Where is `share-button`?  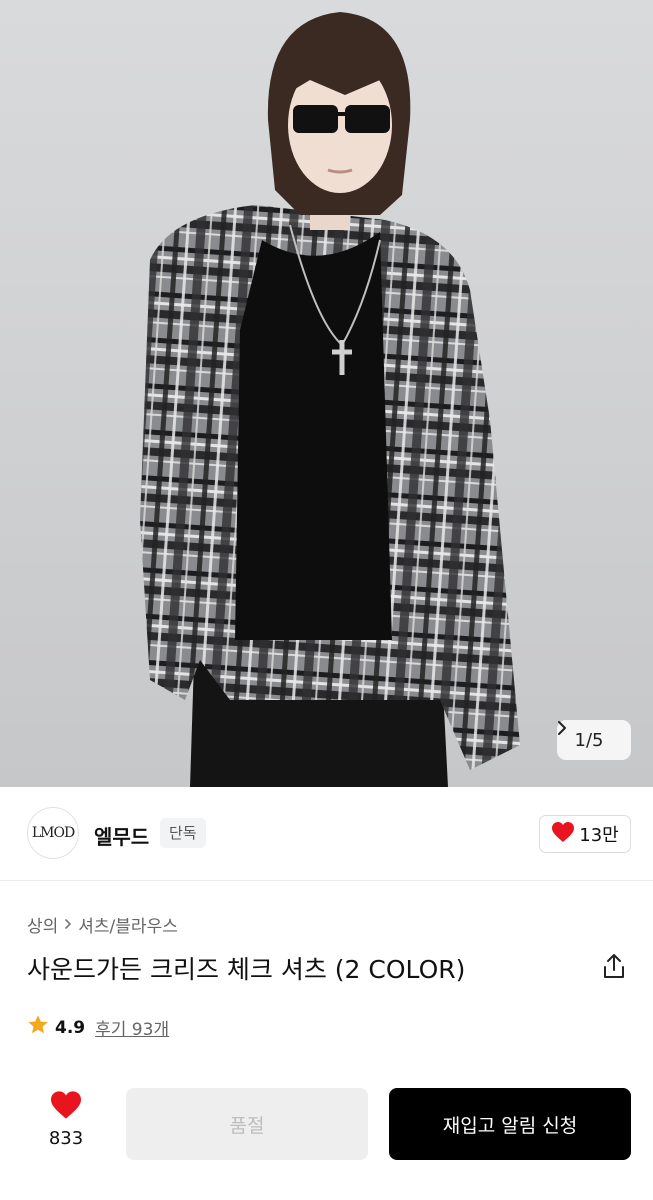 share-button is located at coordinates (614, 968).